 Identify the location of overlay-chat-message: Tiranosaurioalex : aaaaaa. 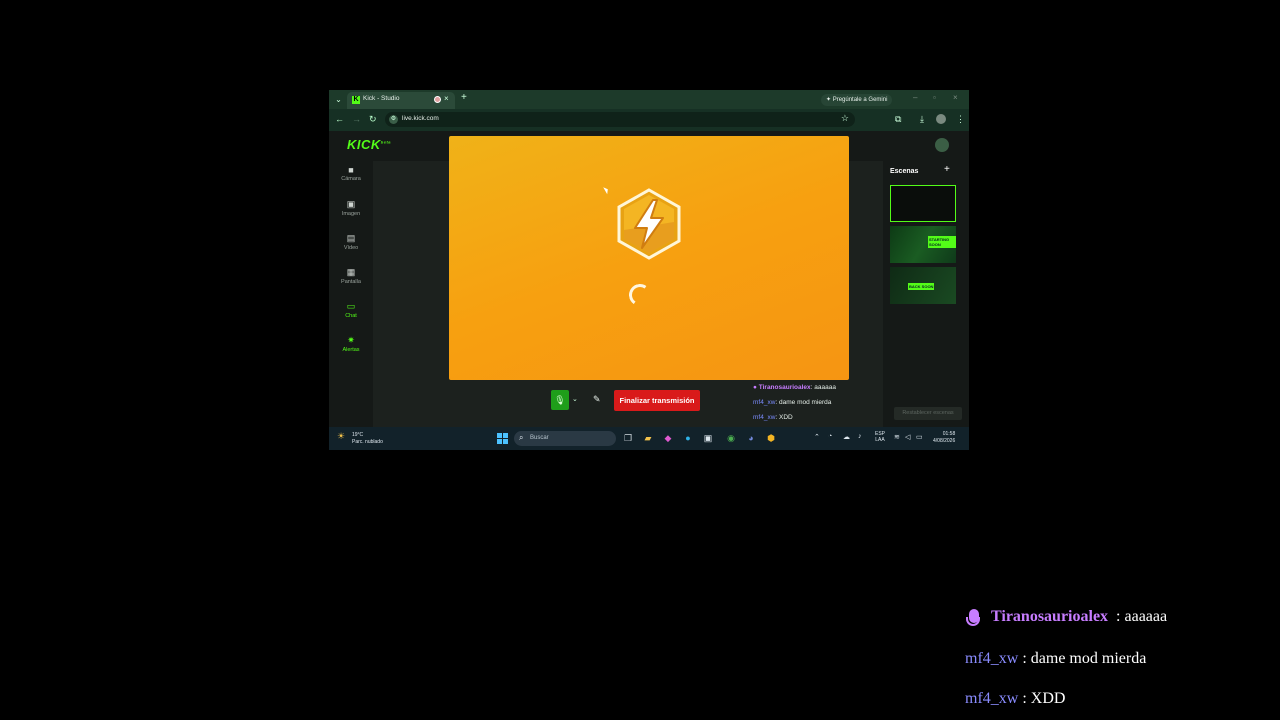
(1066, 617).